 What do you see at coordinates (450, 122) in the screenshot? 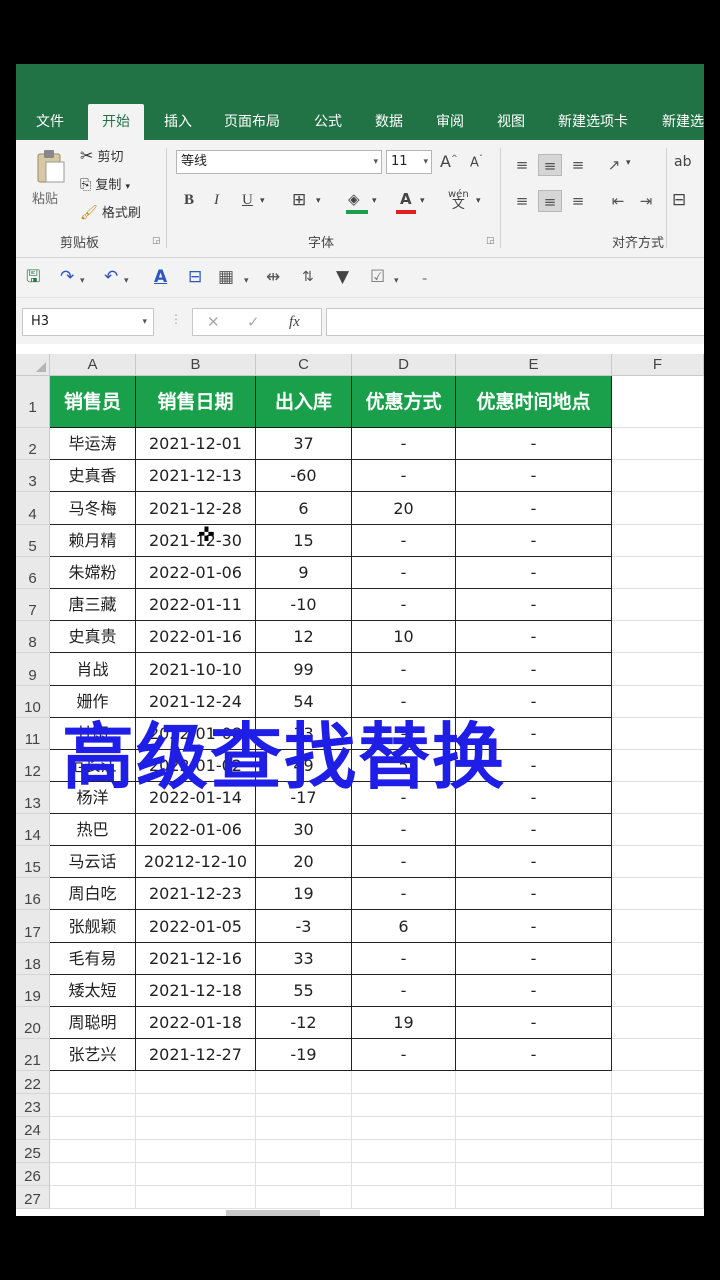
I see `tab-review: 审阅` at bounding box center [450, 122].